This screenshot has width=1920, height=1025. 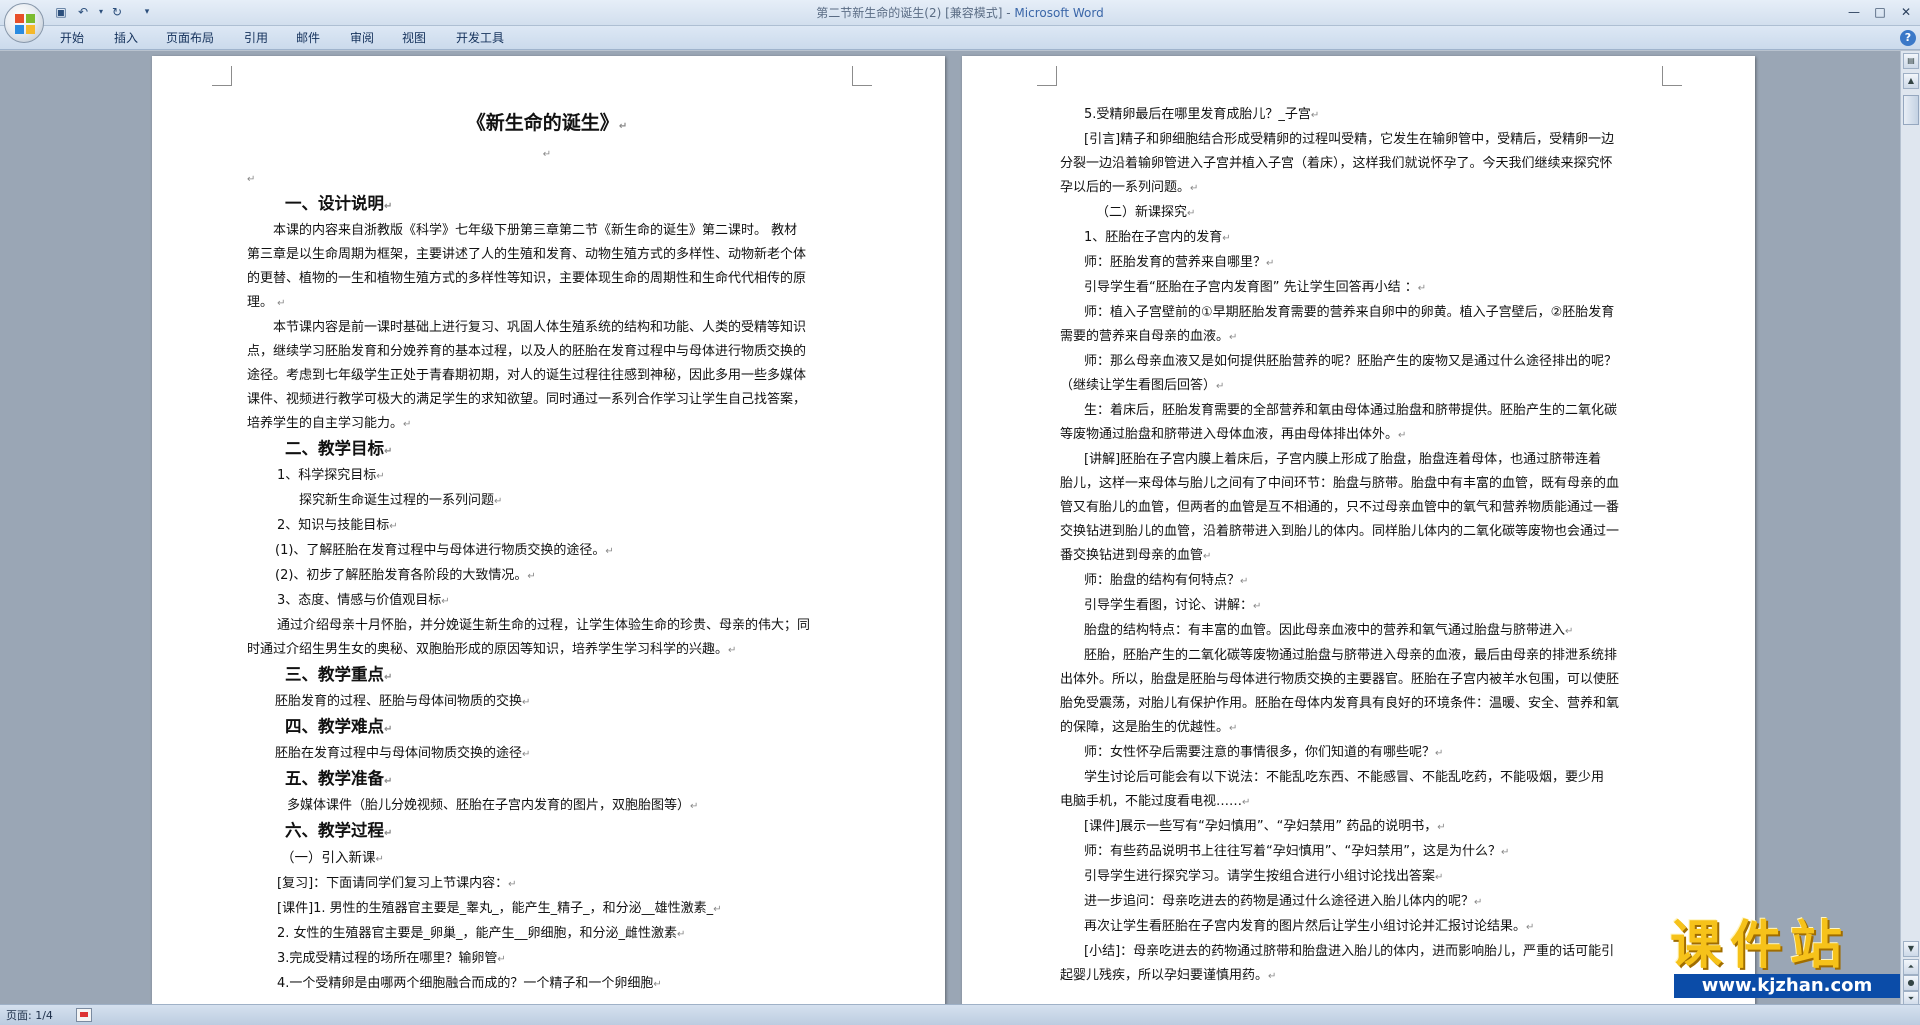 I want to click on heading-goals: 二、教学目标↵, so click(x=339, y=448).